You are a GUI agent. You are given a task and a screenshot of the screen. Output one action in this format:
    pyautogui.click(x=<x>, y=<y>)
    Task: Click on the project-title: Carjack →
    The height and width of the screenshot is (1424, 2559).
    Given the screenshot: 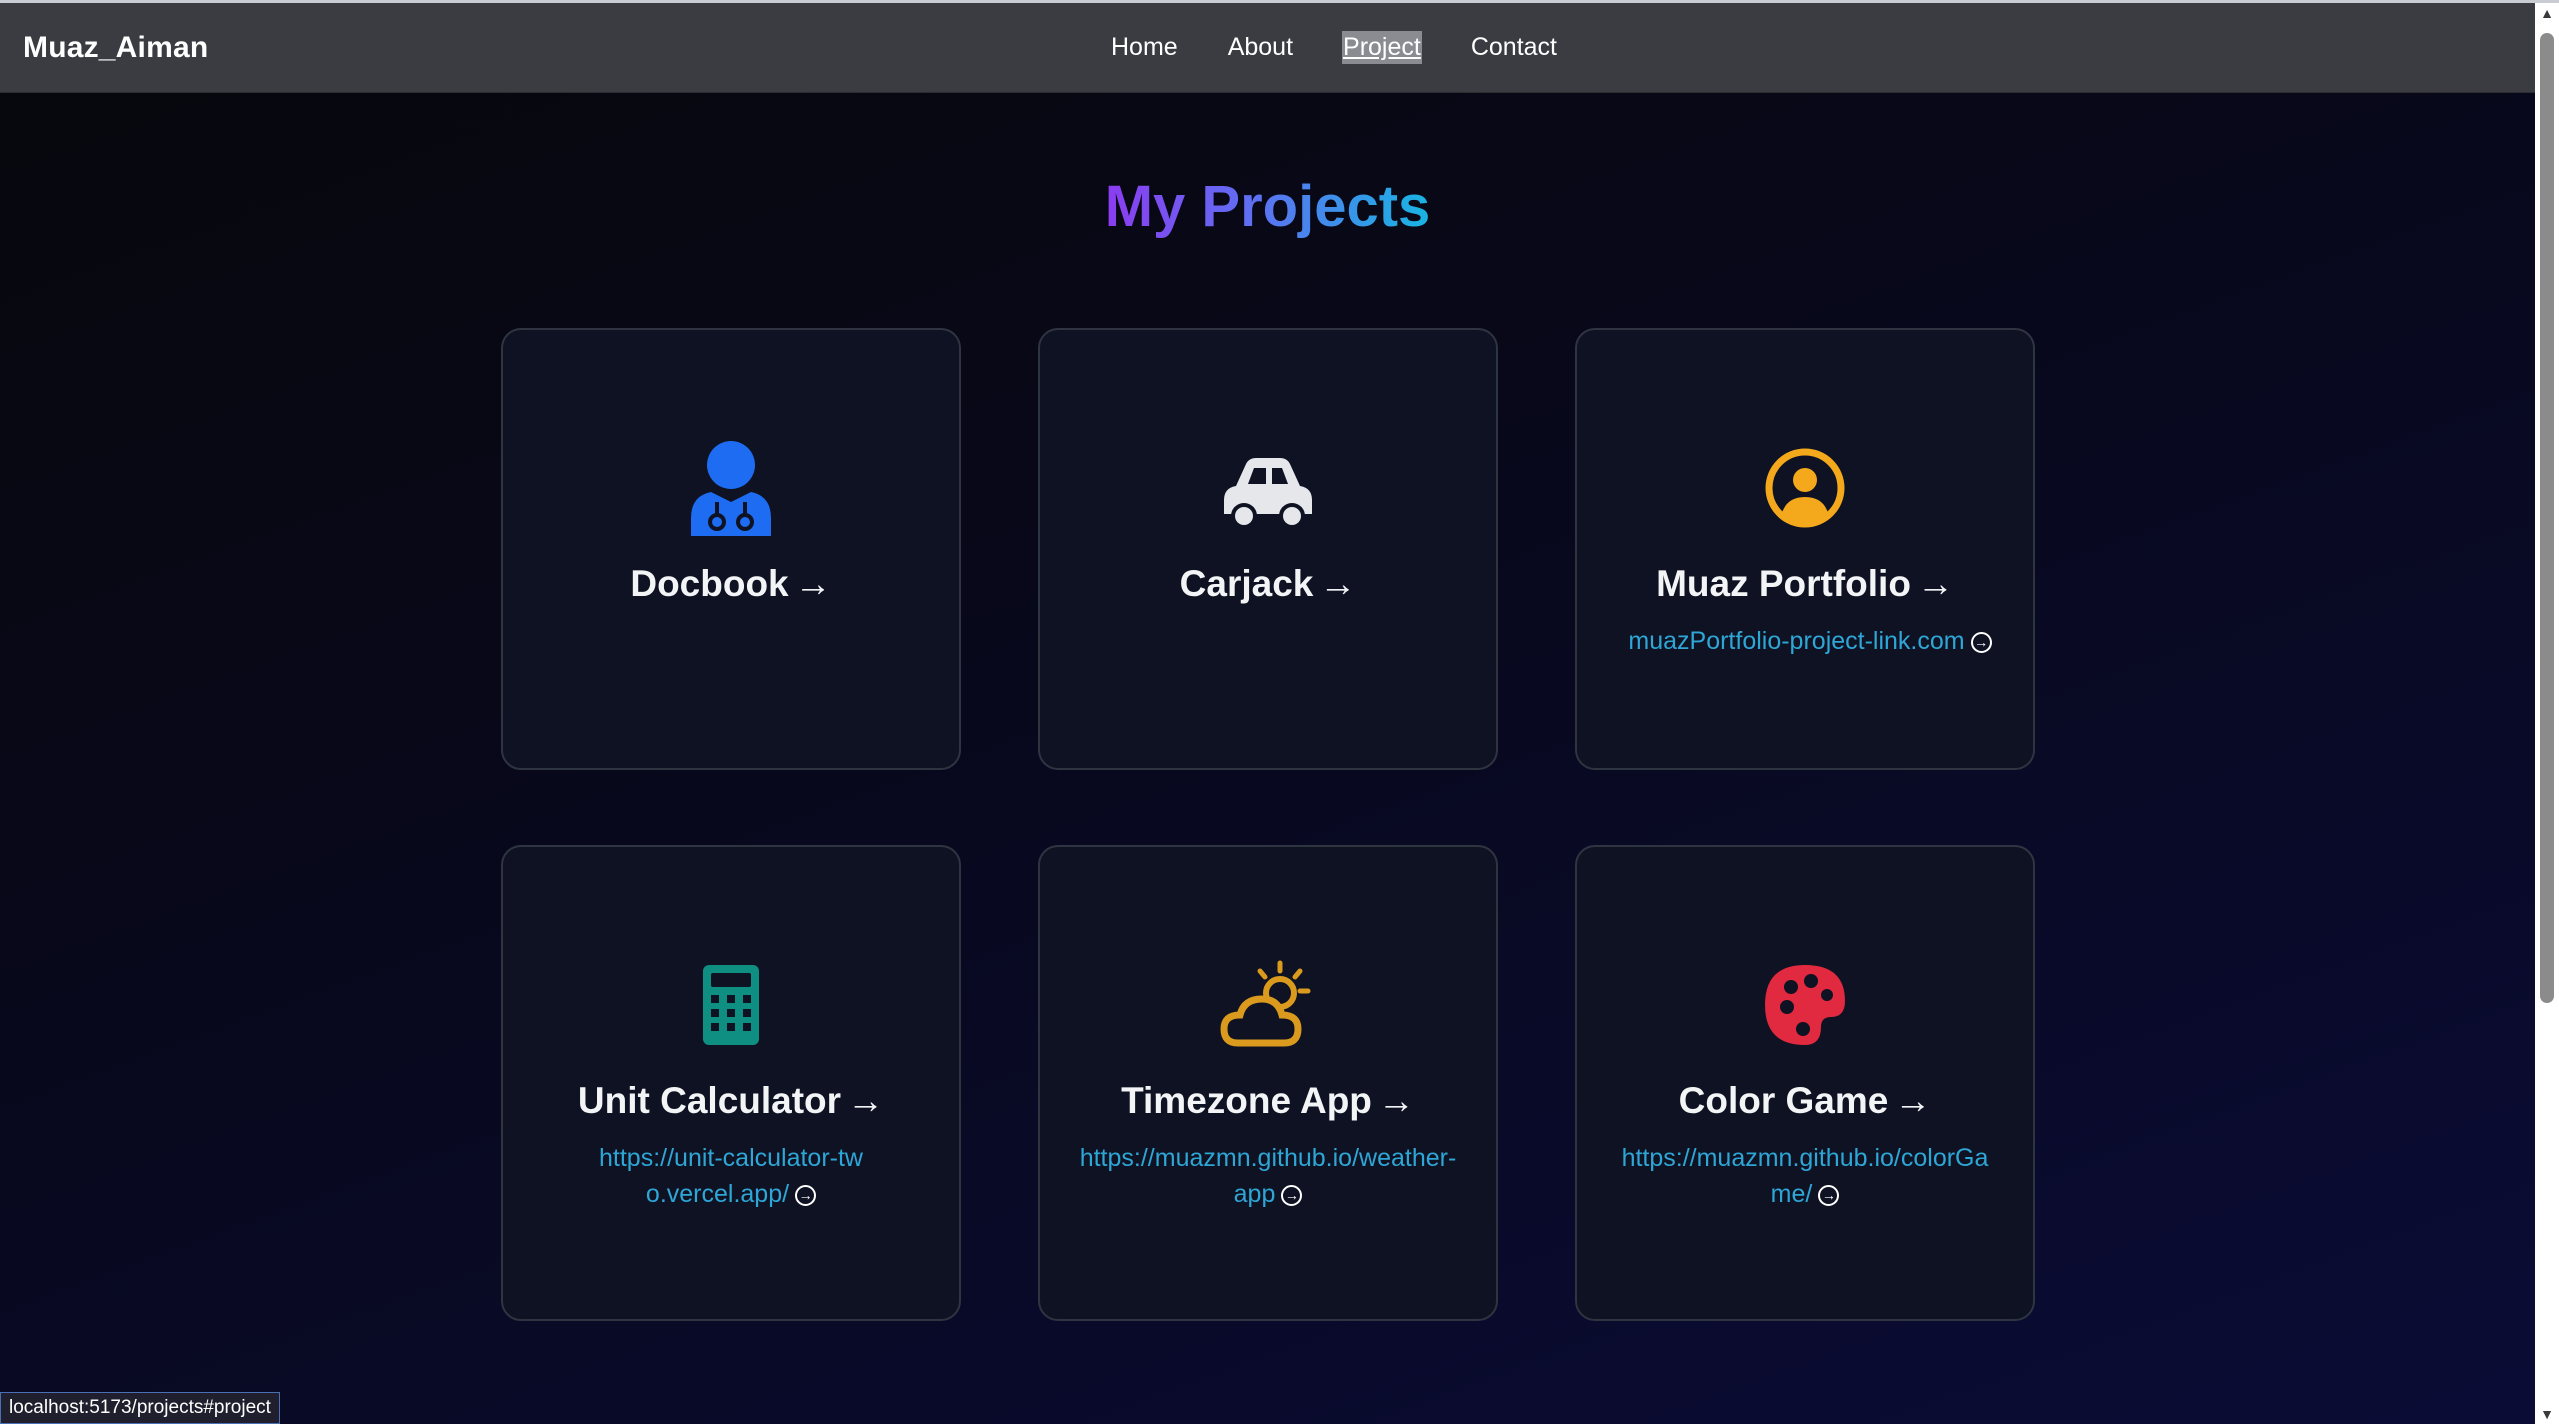 What is the action you would take?
    pyautogui.click(x=1268, y=584)
    